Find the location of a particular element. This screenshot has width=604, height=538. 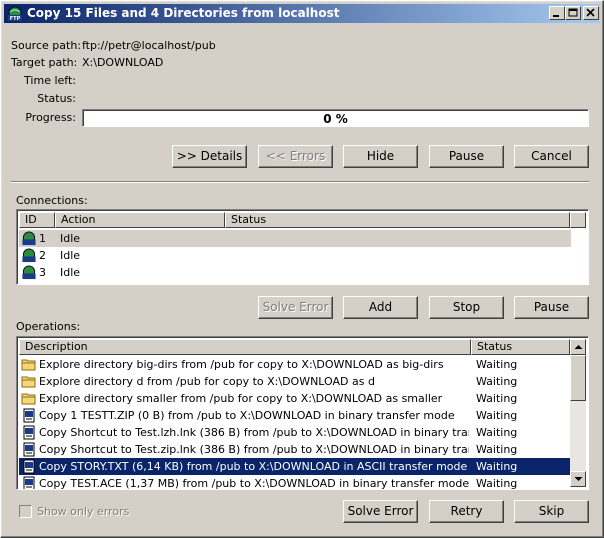

connection-id: 3 is located at coordinates (42, 272).